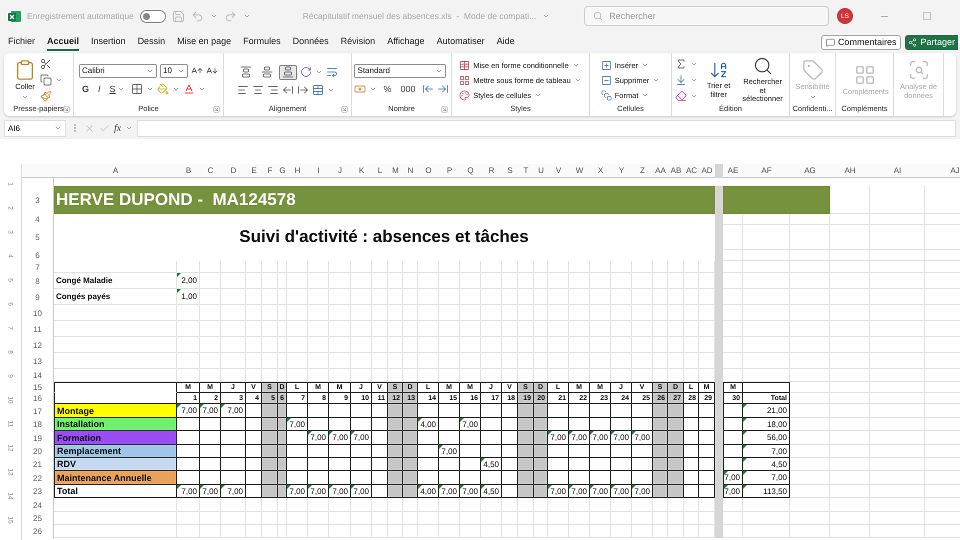 The image size is (960, 540). Describe the element at coordinates (188, 281) in the screenshot. I see `summary-value: 2,00` at that location.